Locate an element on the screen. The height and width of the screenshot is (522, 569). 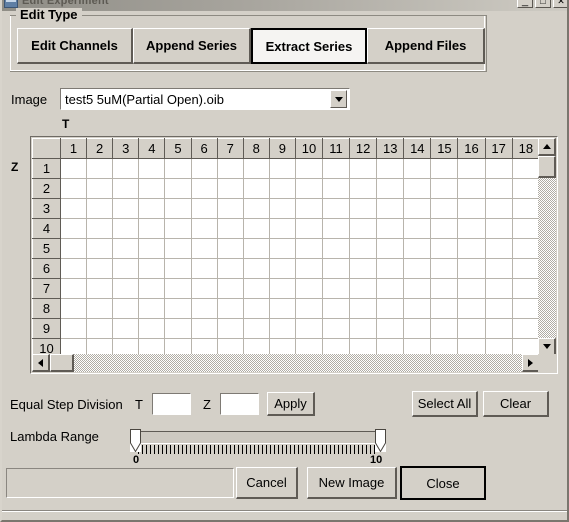
equal-step-z-input is located at coordinates (239, 404).